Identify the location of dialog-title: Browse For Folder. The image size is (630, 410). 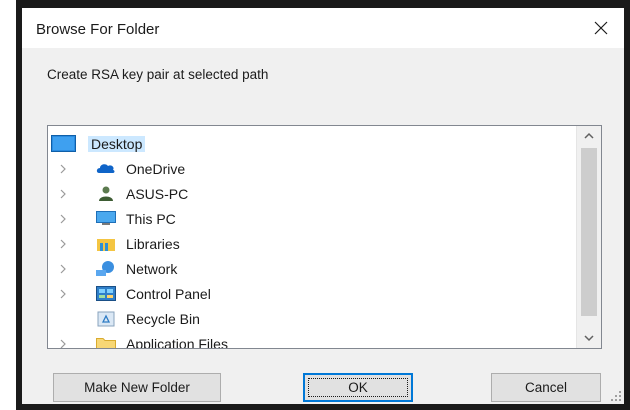
(98, 29).